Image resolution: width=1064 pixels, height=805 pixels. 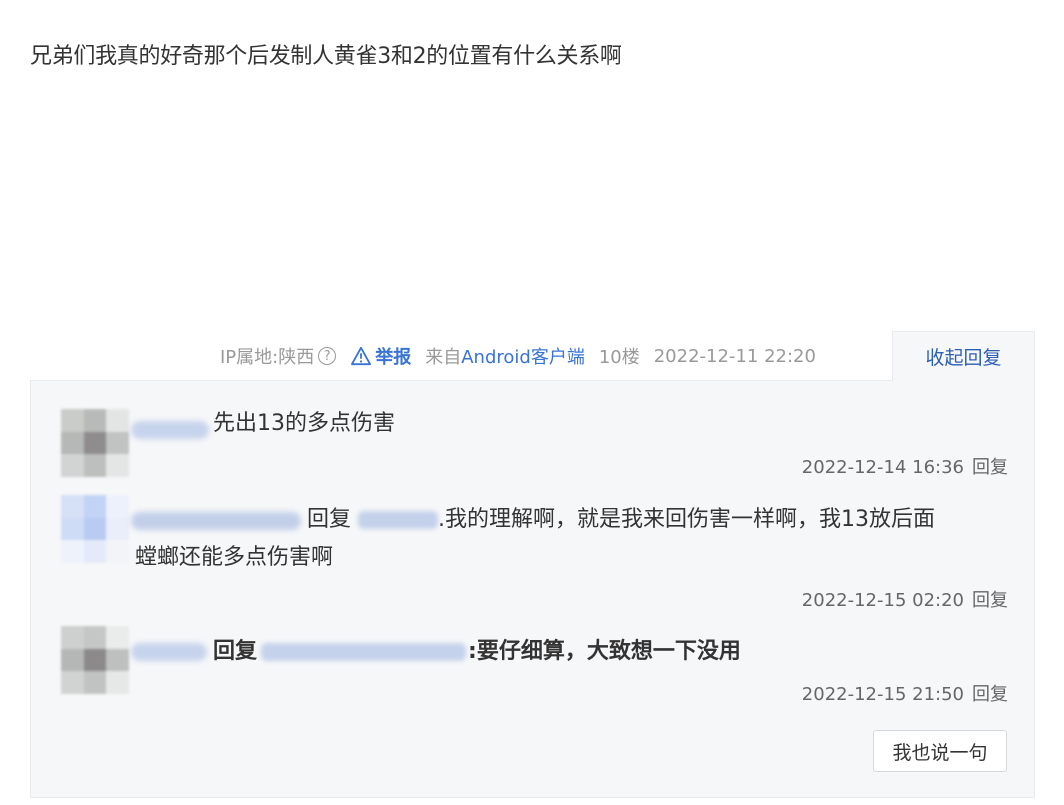 What do you see at coordinates (443, 357) in the screenshot?
I see `source-prefix: 来自` at bounding box center [443, 357].